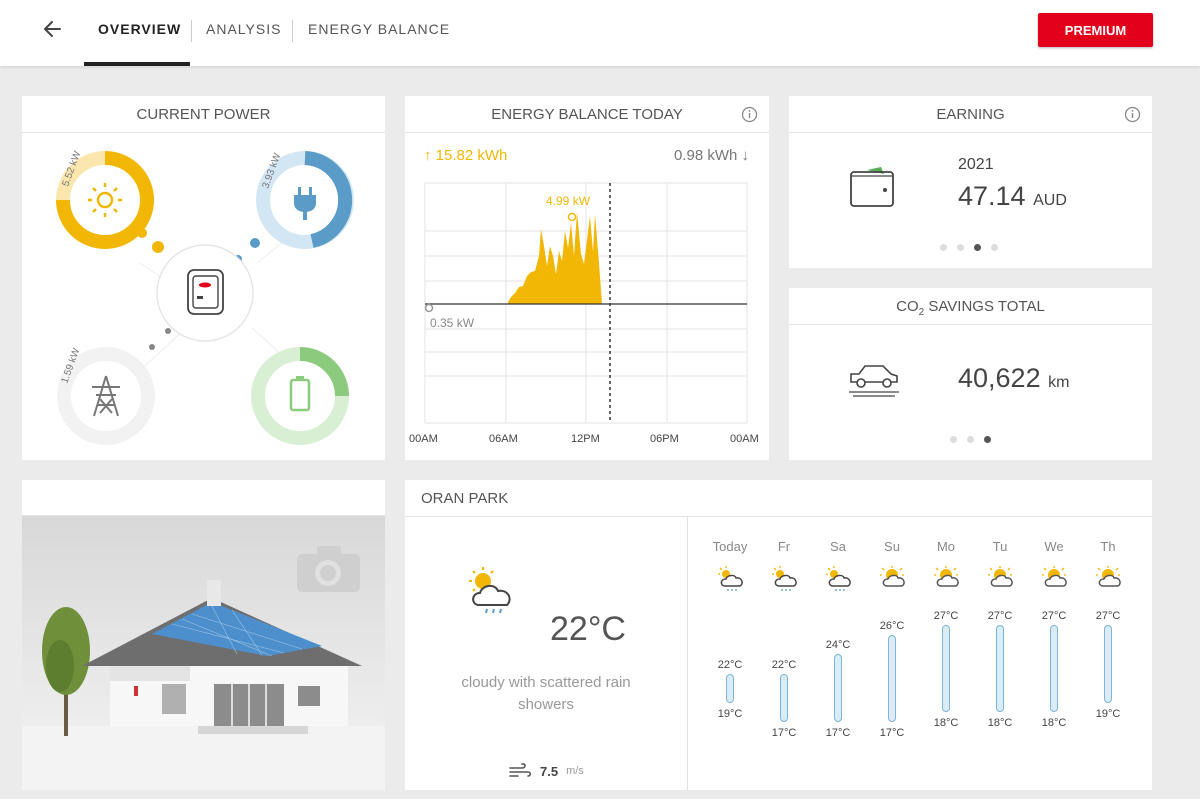 The image size is (1200, 799). What do you see at coordinates (600, 33) in the screenshot?
I see `top-navigation-bar: OVERVIEW ANALYSIS ENERGY BALANCE PREMIUM` at bounding box center [600, 33].